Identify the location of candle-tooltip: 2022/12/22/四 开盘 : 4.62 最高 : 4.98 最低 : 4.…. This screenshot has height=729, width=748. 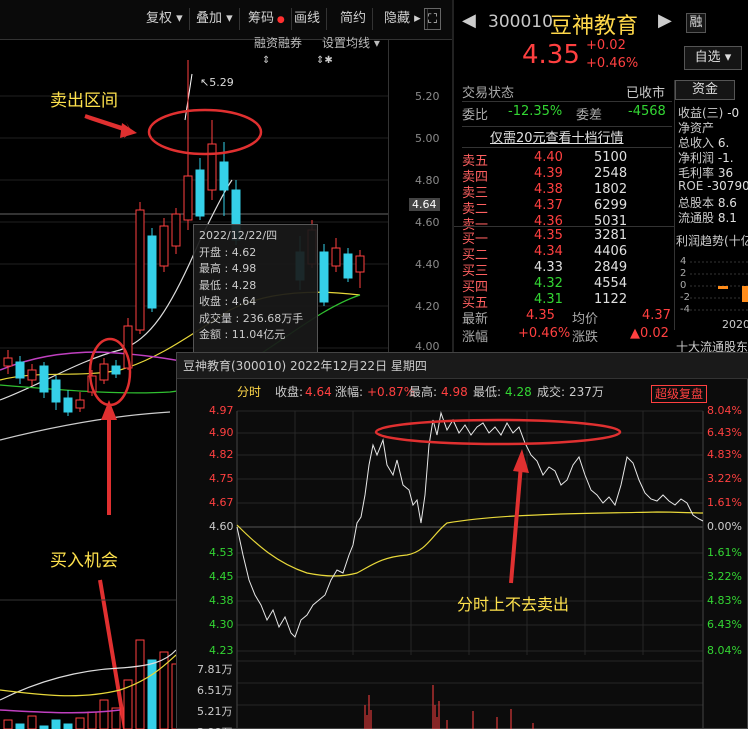
(255, 289).